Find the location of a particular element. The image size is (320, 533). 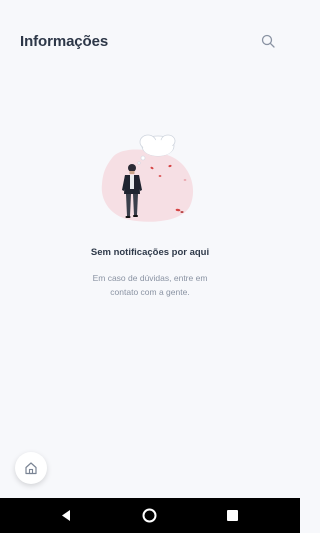

search-button is located at coordinates (268, 41).